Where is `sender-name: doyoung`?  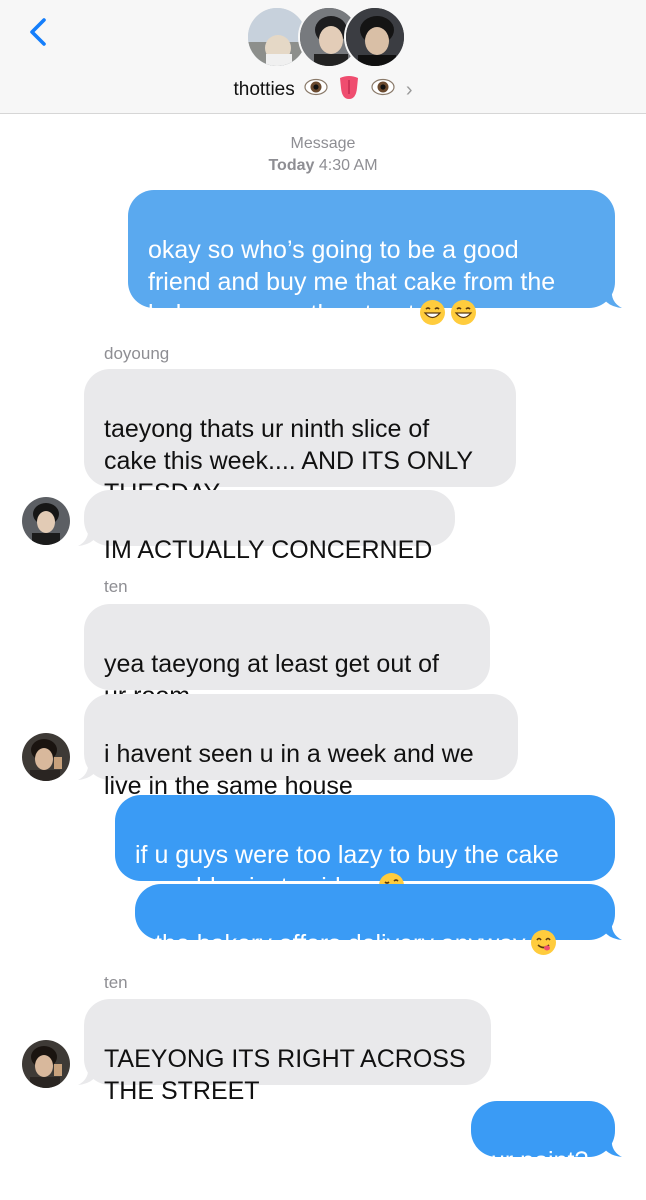
sender-name: doyoung is located at coordinates (137, 353).